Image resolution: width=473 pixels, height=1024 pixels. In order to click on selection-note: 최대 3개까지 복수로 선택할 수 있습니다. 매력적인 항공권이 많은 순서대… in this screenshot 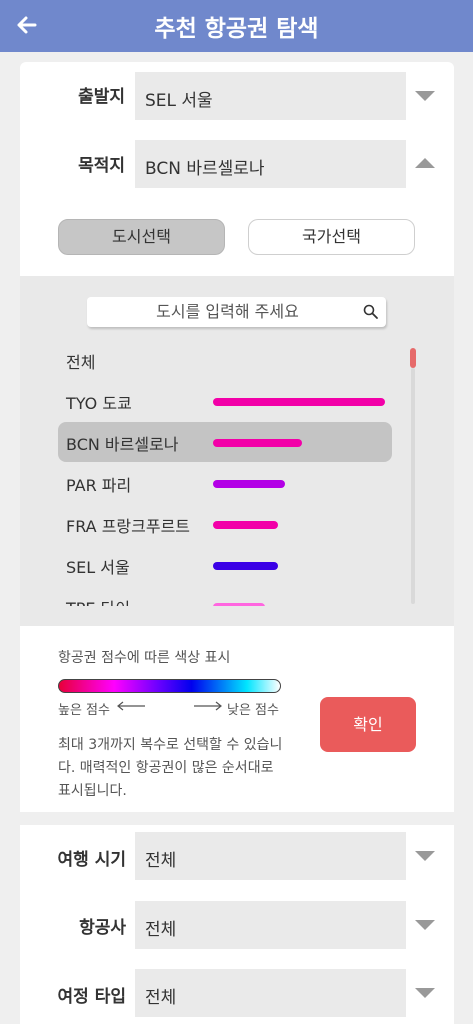, I will do `click(170, 768)`.